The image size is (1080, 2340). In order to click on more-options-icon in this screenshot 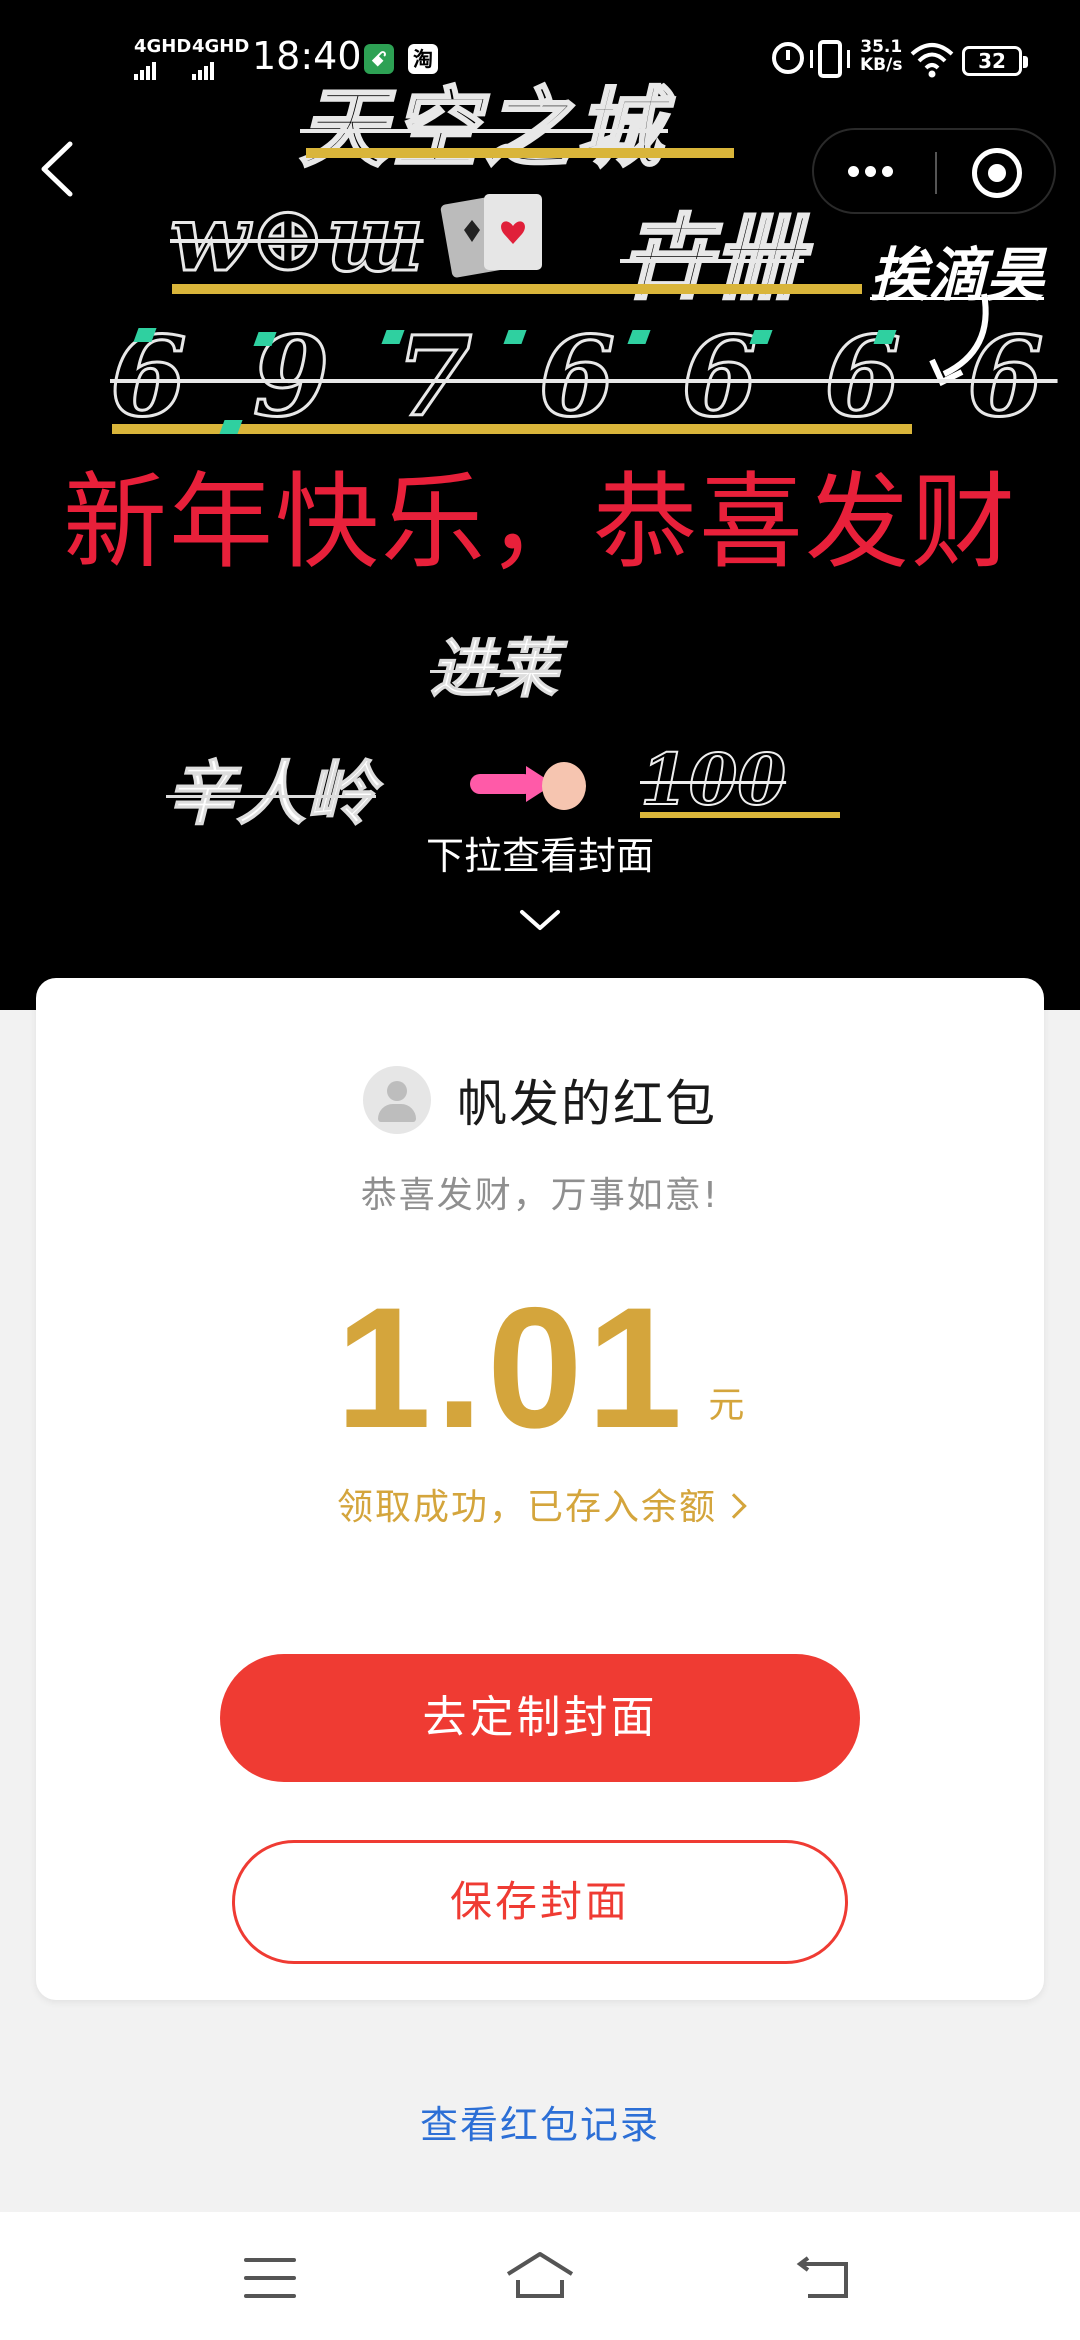, I will do `click(883, 172)`.